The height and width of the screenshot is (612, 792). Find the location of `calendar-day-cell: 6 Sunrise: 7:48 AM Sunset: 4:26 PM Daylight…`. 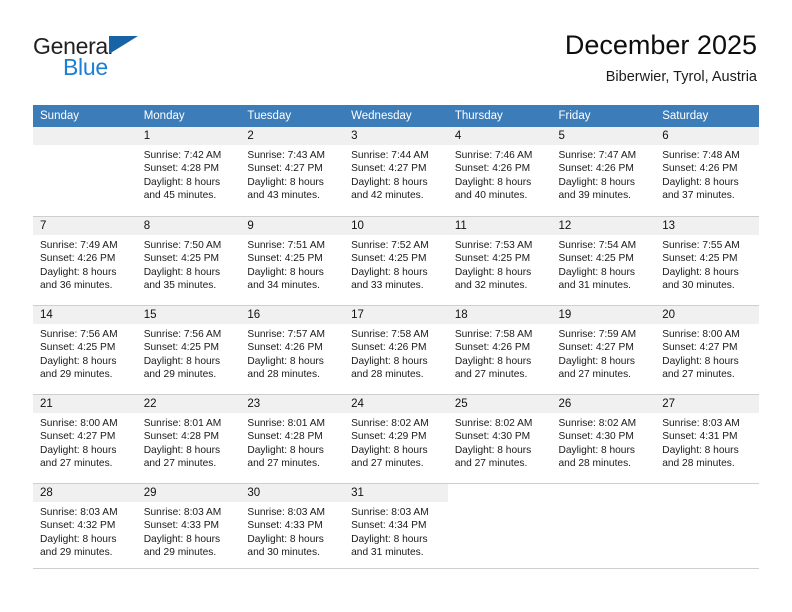

calendar-day-cell: 6 Sunrise: 7:48 AM Sunset: 4:26 PM Daylight… is located at coordinates (707, 171).